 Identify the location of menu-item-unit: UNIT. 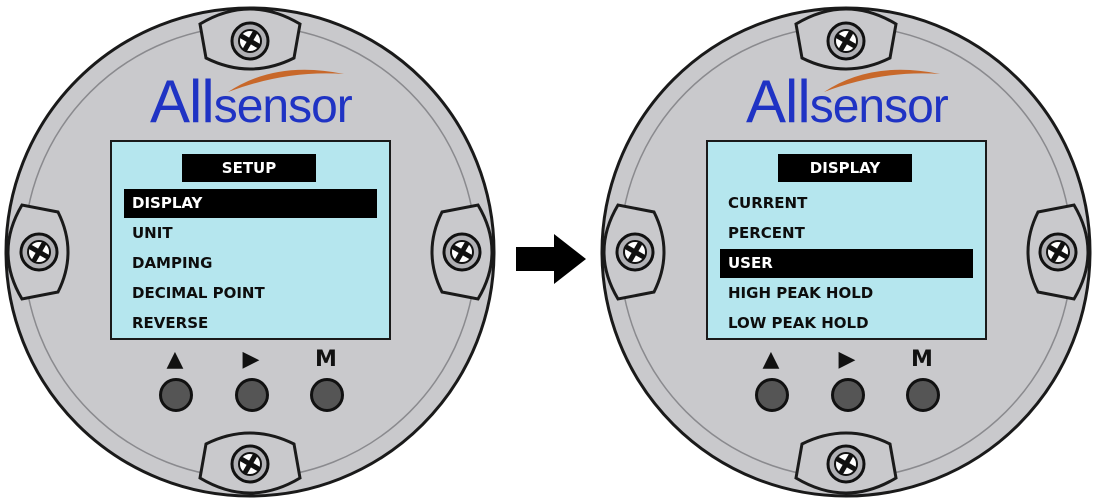
(250, 233).